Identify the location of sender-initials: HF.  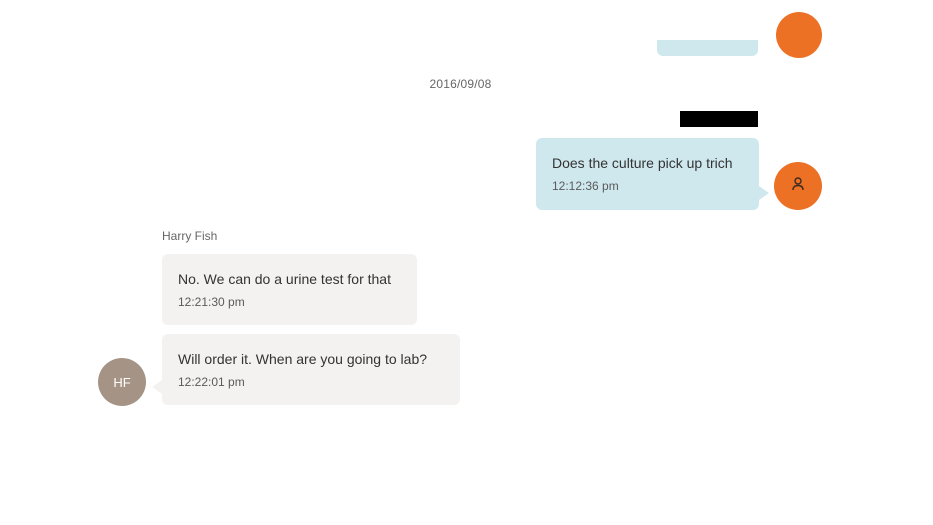
(122, 382).